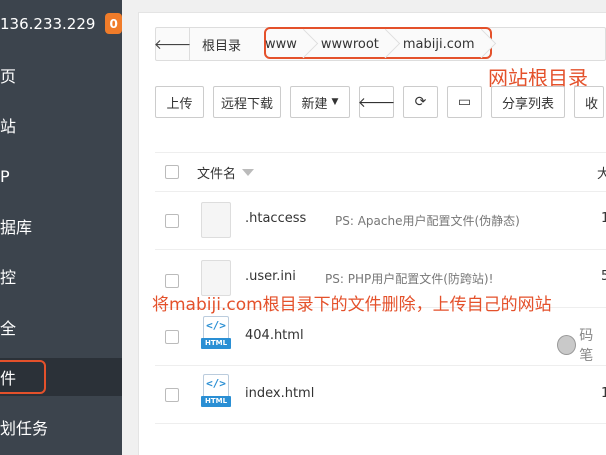 Image resolution: width=606 pixels, height=455 pixels. What do you see at coordinates (216, 220) in the screenshot?
I see `file-icon` at bounding box center [216, 220].